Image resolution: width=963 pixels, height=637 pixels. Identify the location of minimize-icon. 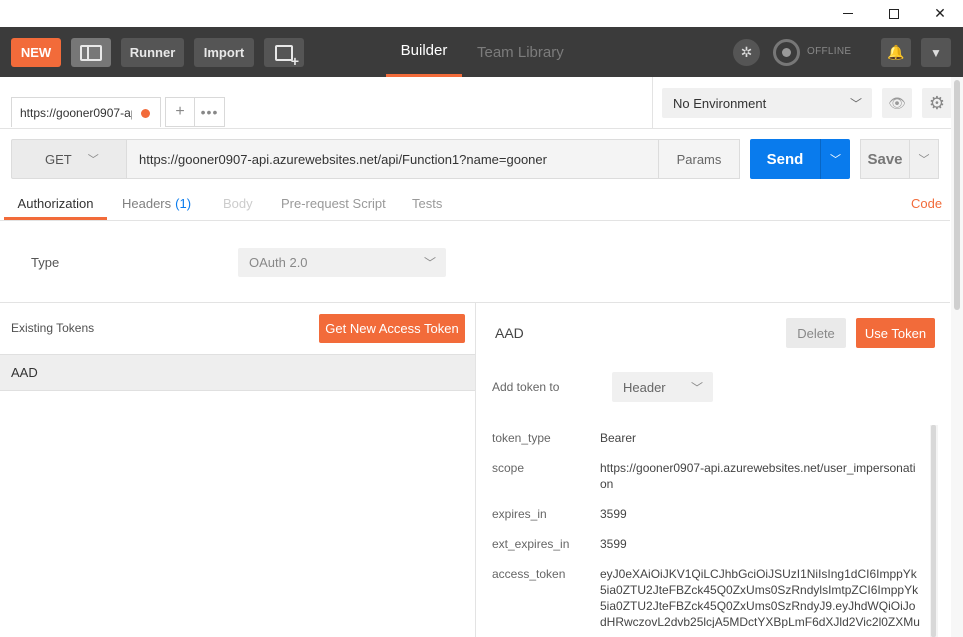
(848, 13).